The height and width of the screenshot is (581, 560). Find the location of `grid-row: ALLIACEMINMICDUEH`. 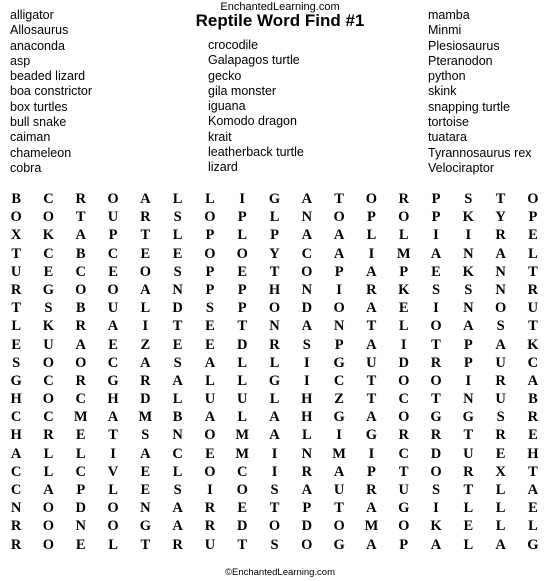

grid-row: ALLIACEMINMICDUEH is located at coordinates (280, 454).